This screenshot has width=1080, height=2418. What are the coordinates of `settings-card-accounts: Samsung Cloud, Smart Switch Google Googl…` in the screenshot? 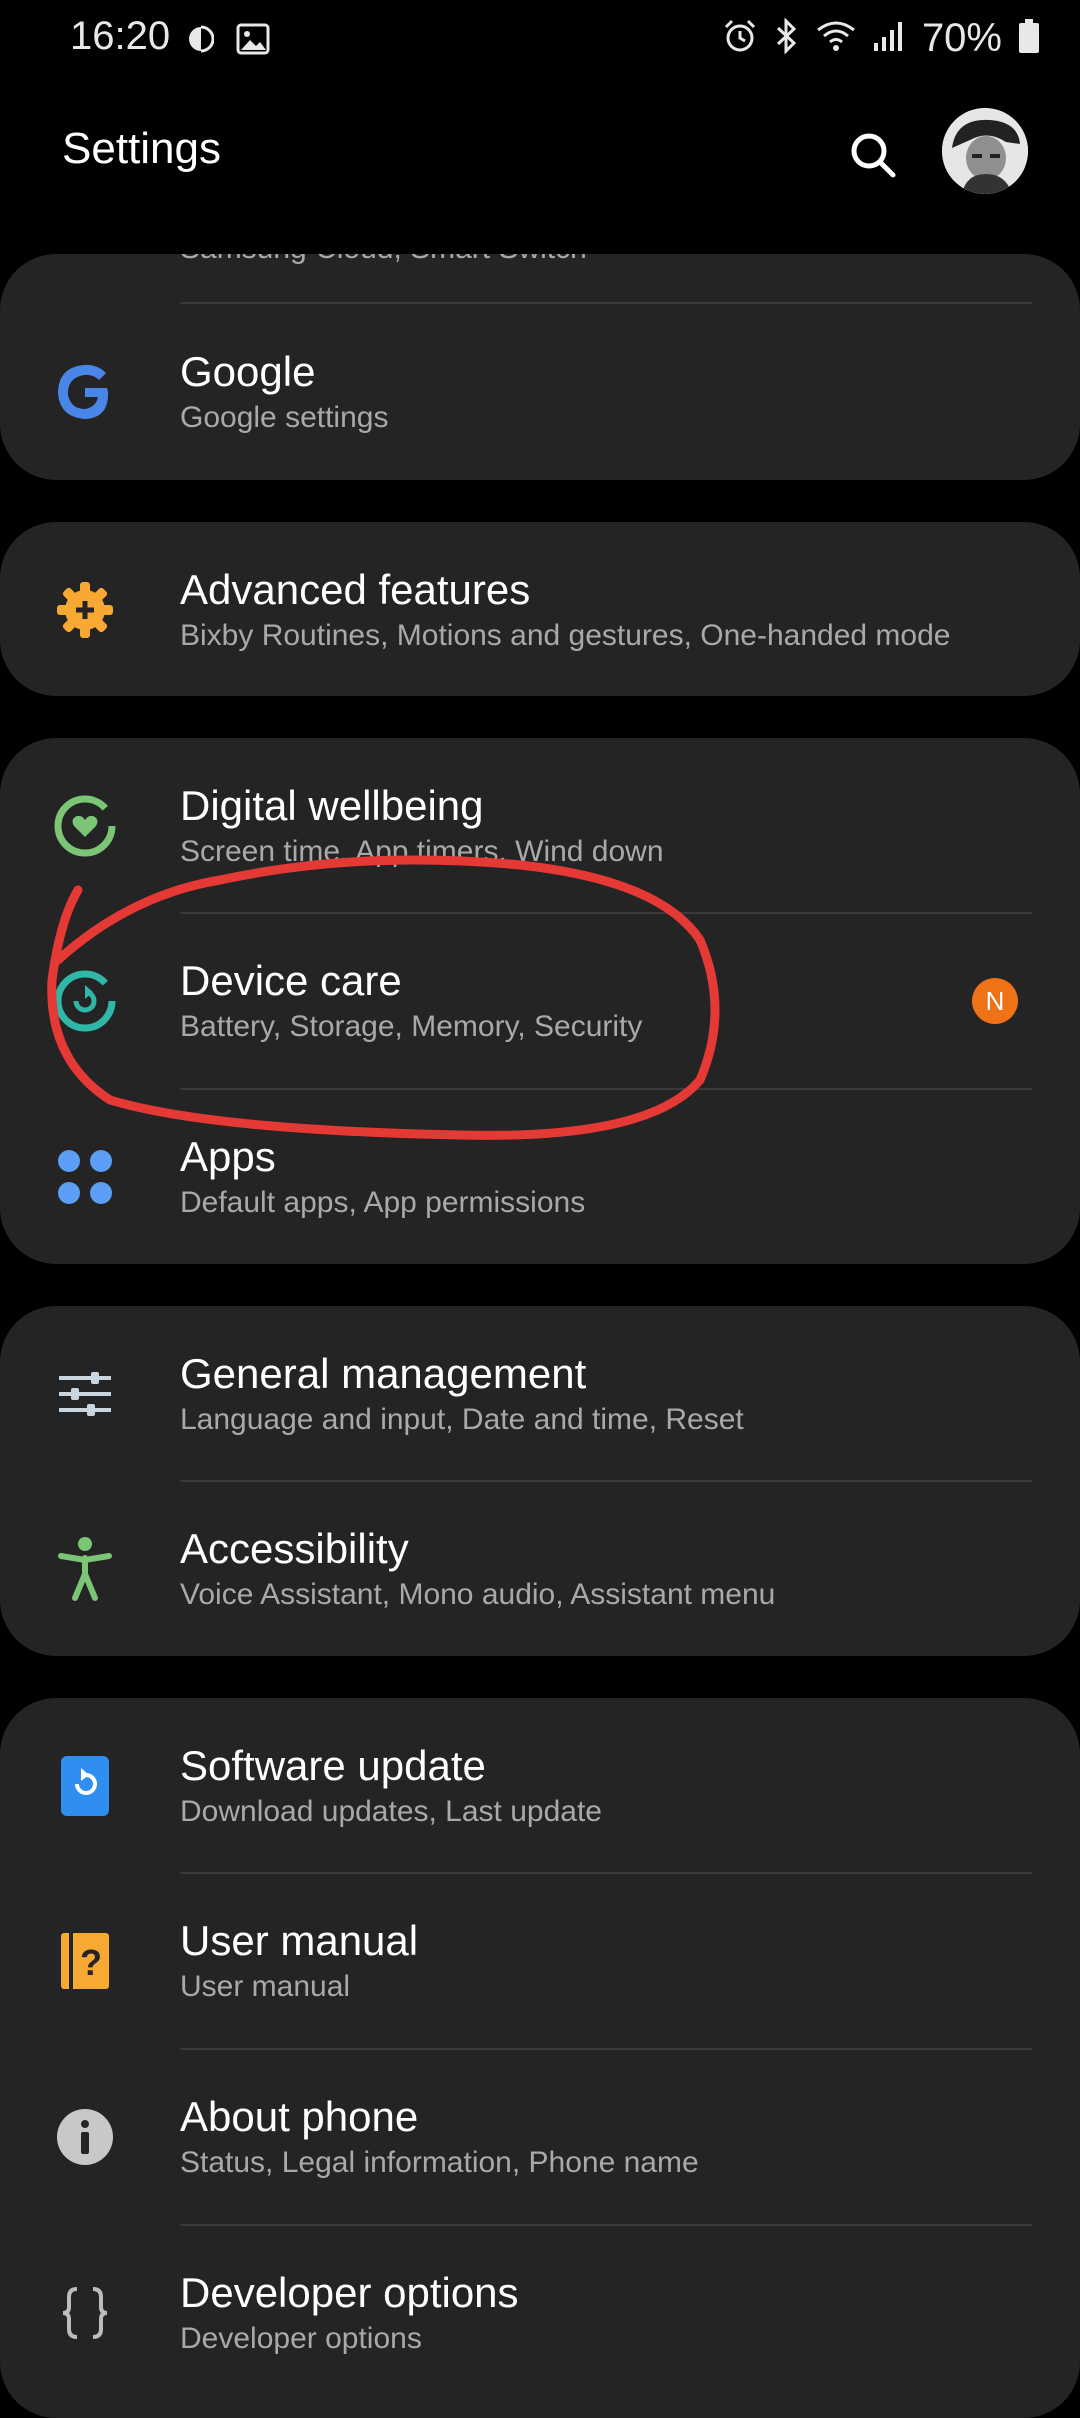 It's located at (540, 367).